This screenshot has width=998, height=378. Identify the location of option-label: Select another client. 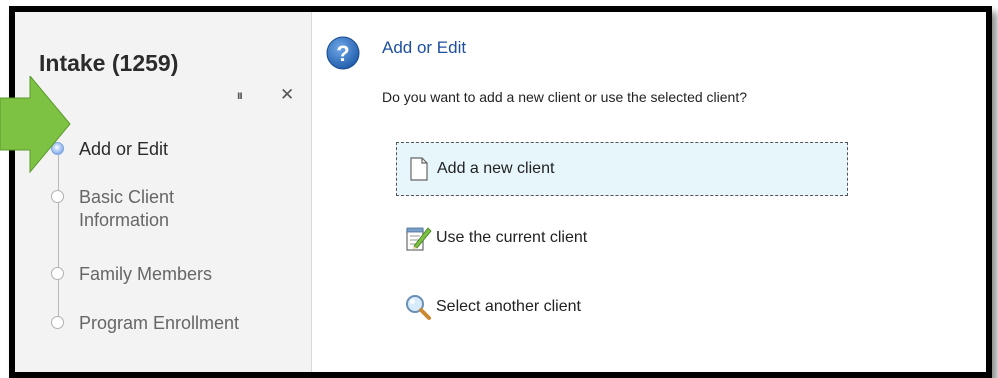
(508, 306).